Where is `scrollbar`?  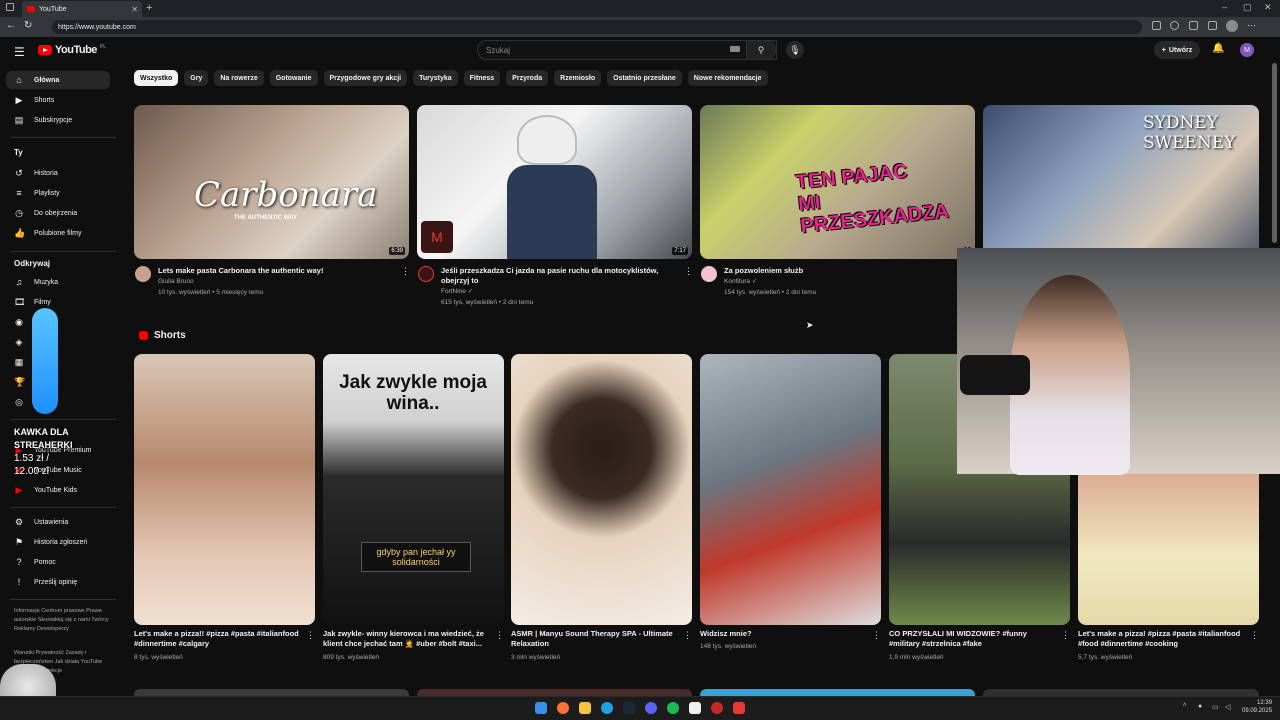
scrollbar is located at coordinates (1274, 153).